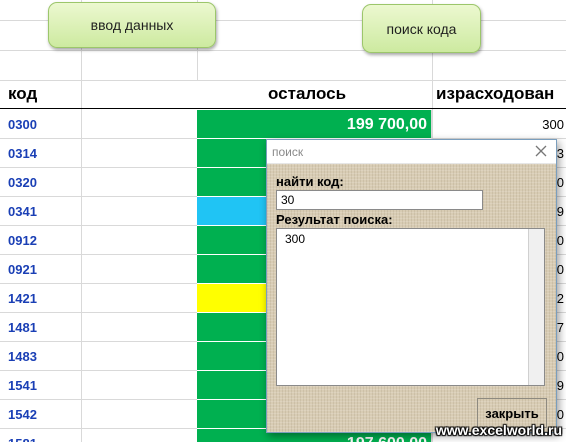 The width and height of the screenshot is (566, 442). What do you see at coordinates (334, 219) in the screenshot?
I see `search-result-label: Результат поиска:` at bounding box center [334, 219].